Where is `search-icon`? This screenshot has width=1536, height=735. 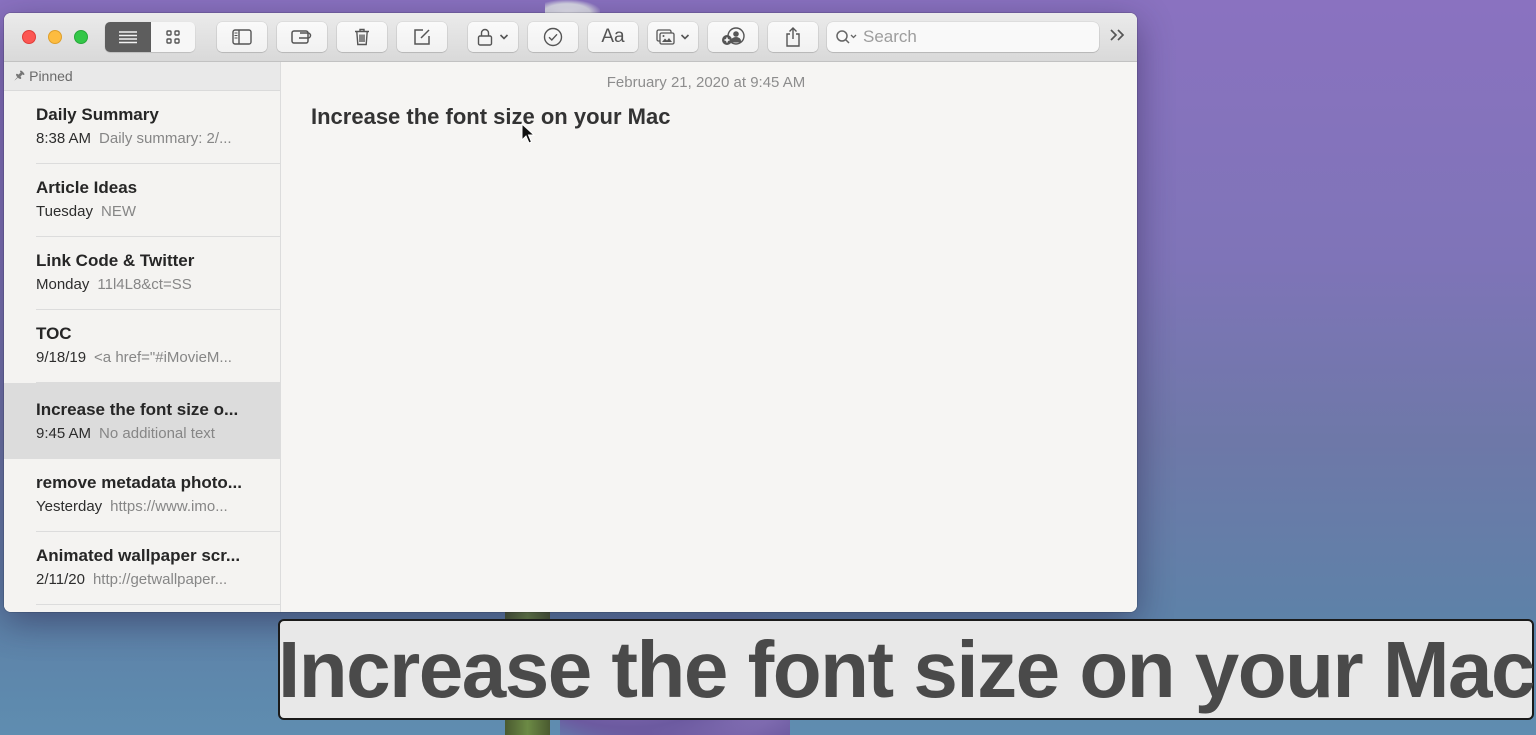
search-icon is located at coordinates (846, 37).